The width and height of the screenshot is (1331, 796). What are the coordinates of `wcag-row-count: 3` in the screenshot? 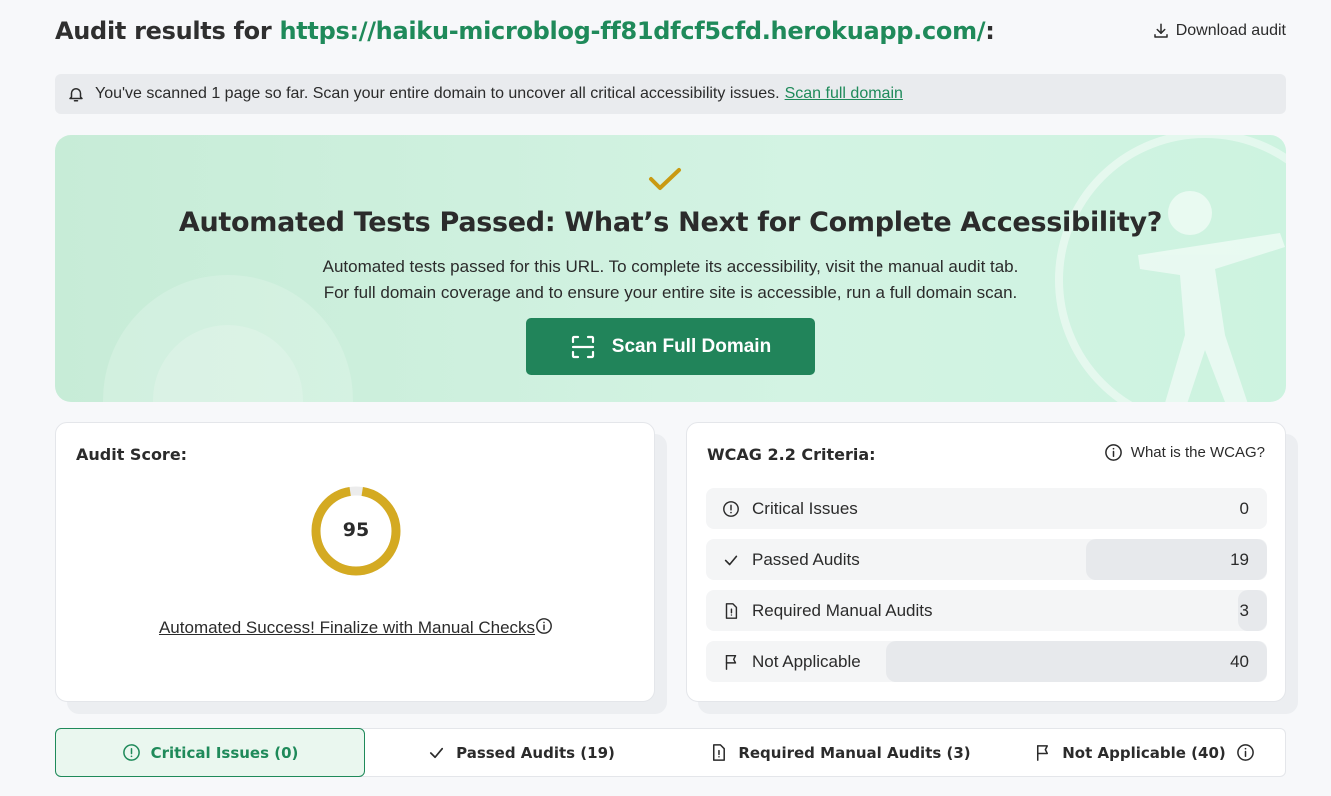 It's located at (1244, 610).